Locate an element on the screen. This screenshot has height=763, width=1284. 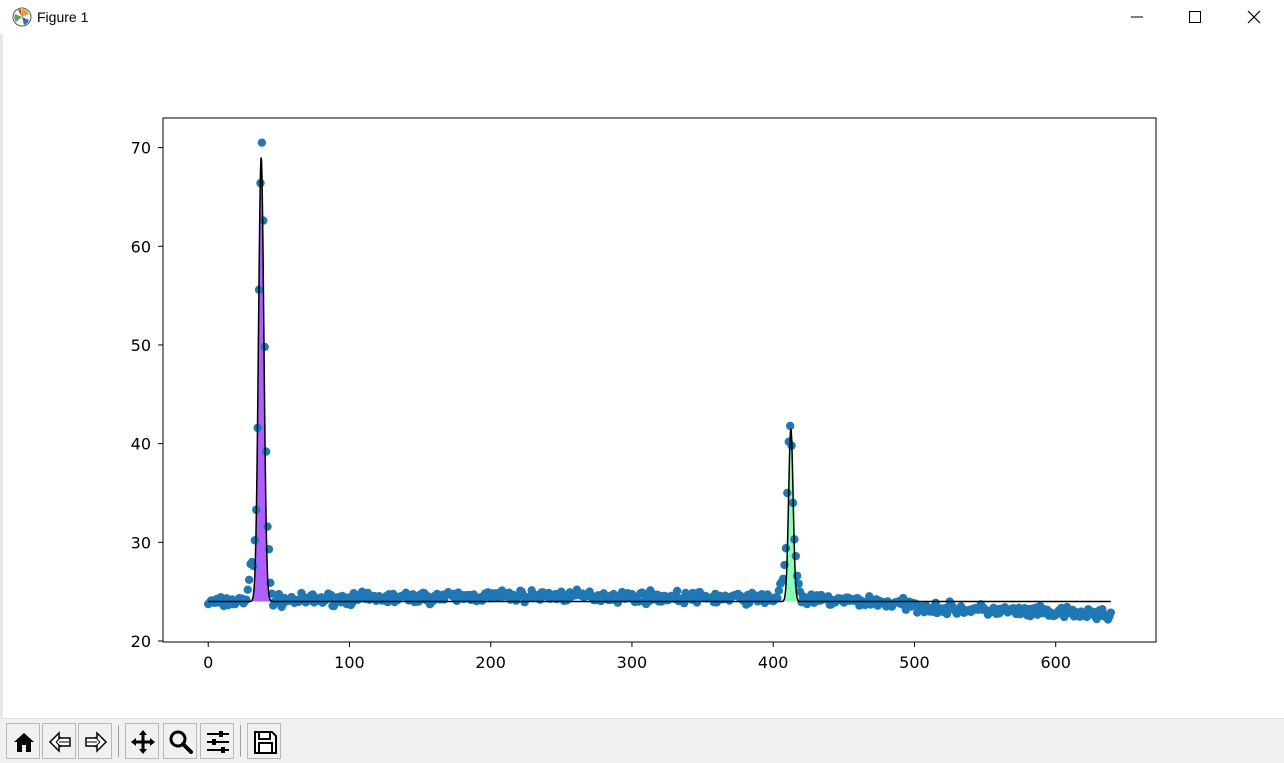
window-titlebar: Figure 1 is located at coordinates (642, 17).